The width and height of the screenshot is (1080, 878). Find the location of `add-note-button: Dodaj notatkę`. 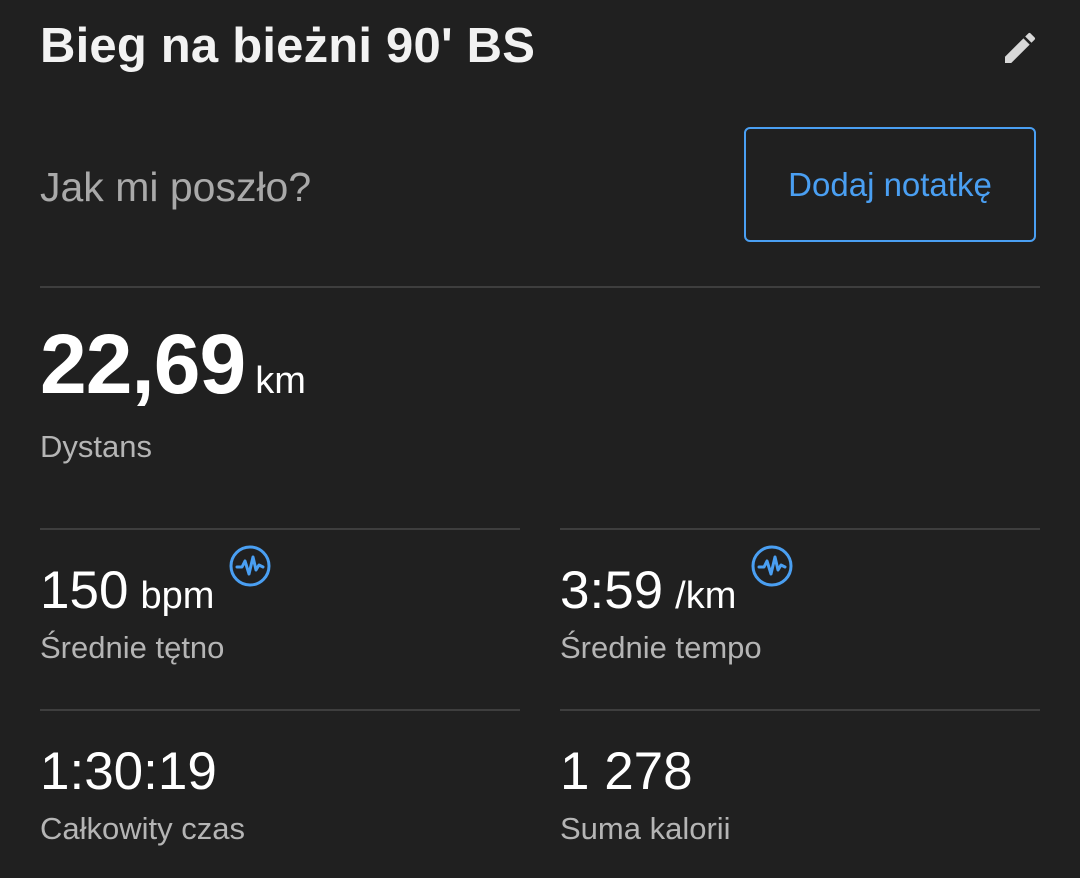

add-note-button: Dodaj notatkę is located at coordinates (890, 184).